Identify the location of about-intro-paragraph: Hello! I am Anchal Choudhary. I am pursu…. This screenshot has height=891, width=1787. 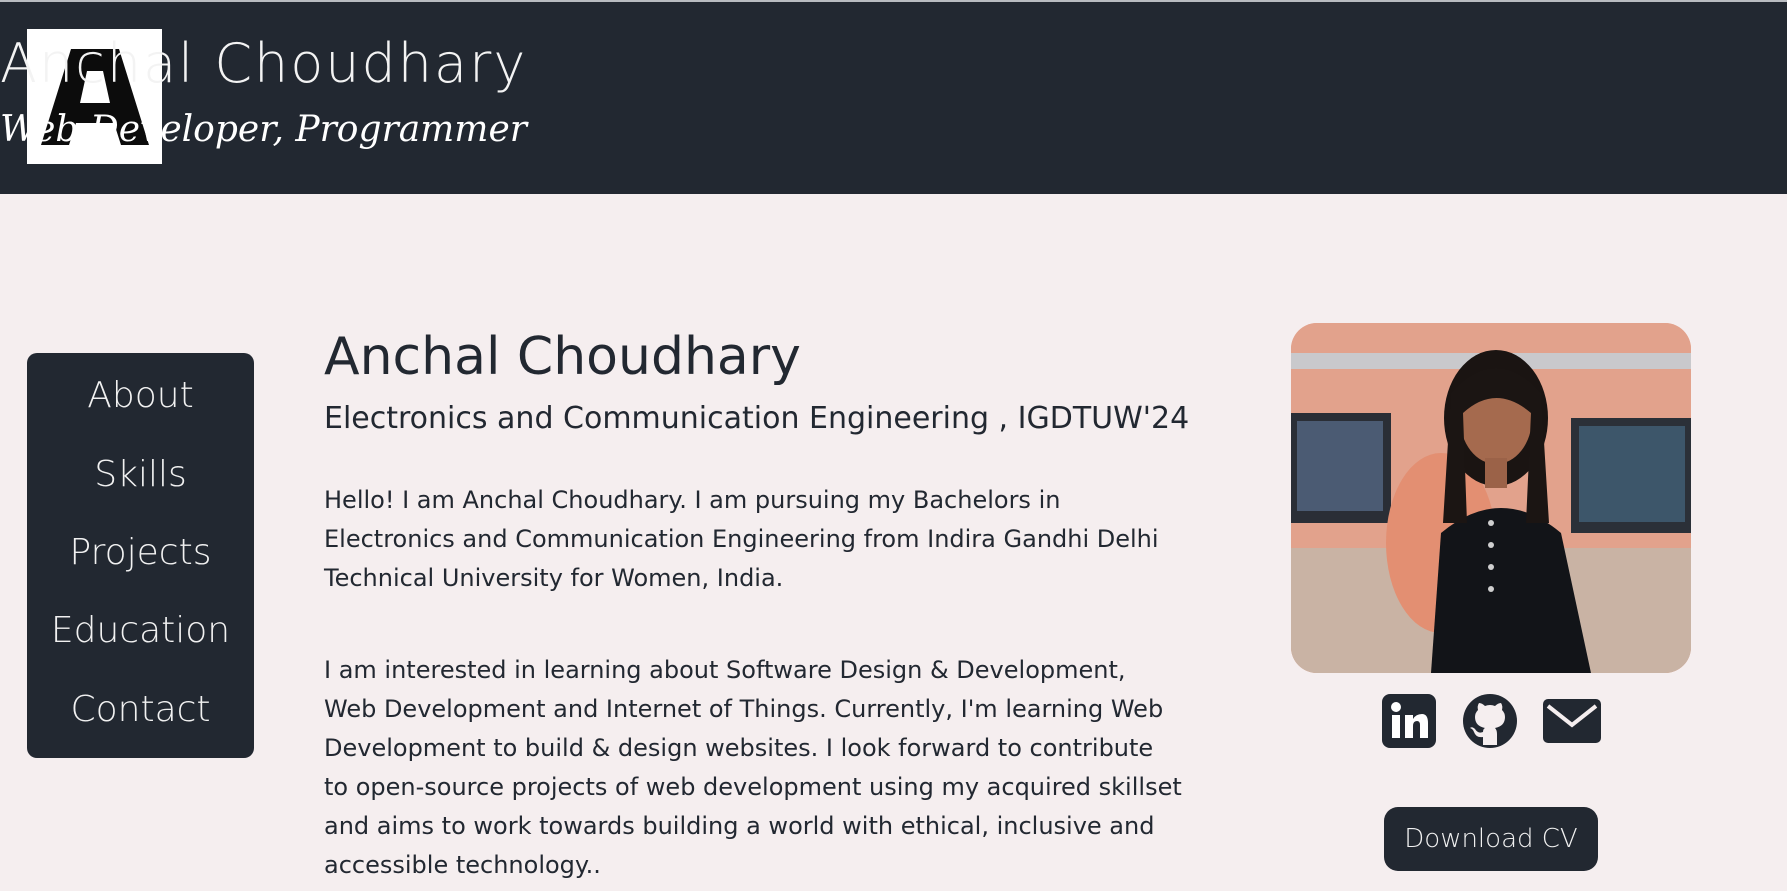
(741, 539).